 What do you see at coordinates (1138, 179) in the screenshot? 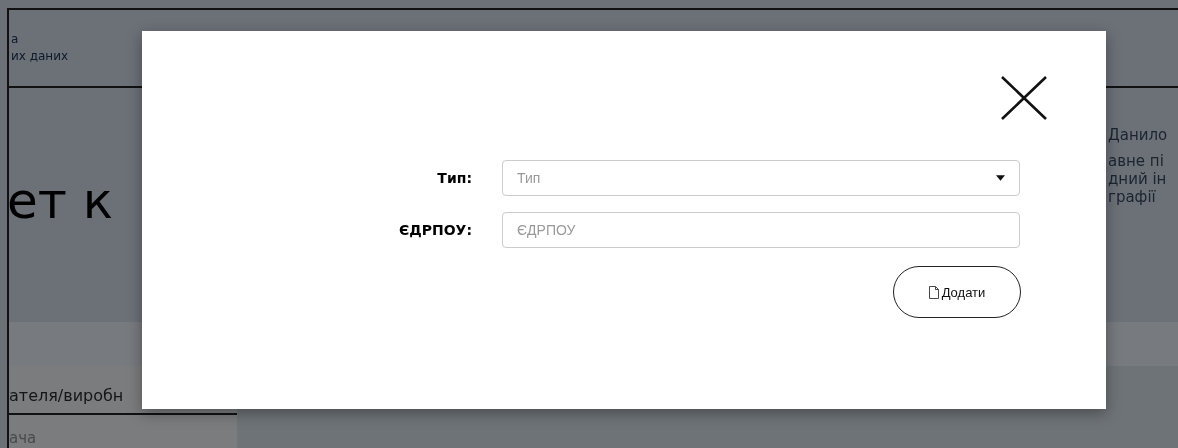
I see `info-text: дний ін` at bounding box center [1138, 179].